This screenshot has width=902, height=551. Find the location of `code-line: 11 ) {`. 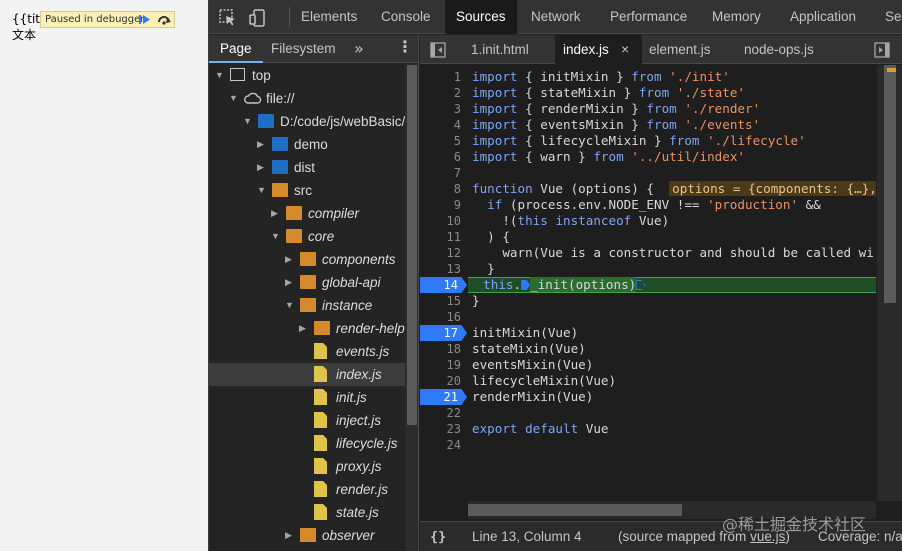

code-line: 11 ) { is located at coordinates (648, 237).